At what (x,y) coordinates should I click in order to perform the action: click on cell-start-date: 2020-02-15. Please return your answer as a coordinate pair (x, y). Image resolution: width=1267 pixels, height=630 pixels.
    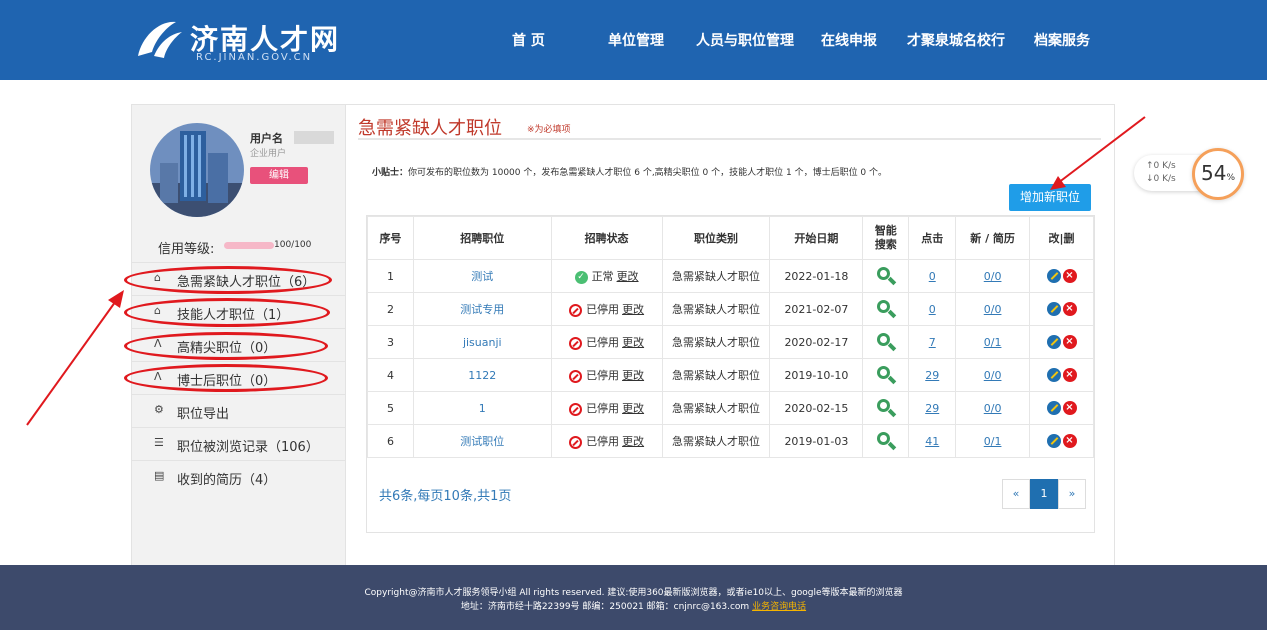
    Looking at the image, I should click on (816, 408).